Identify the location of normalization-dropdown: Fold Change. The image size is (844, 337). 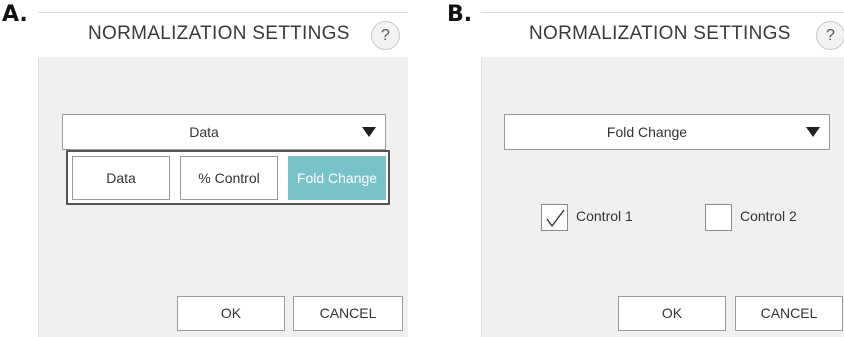
(667, 132).